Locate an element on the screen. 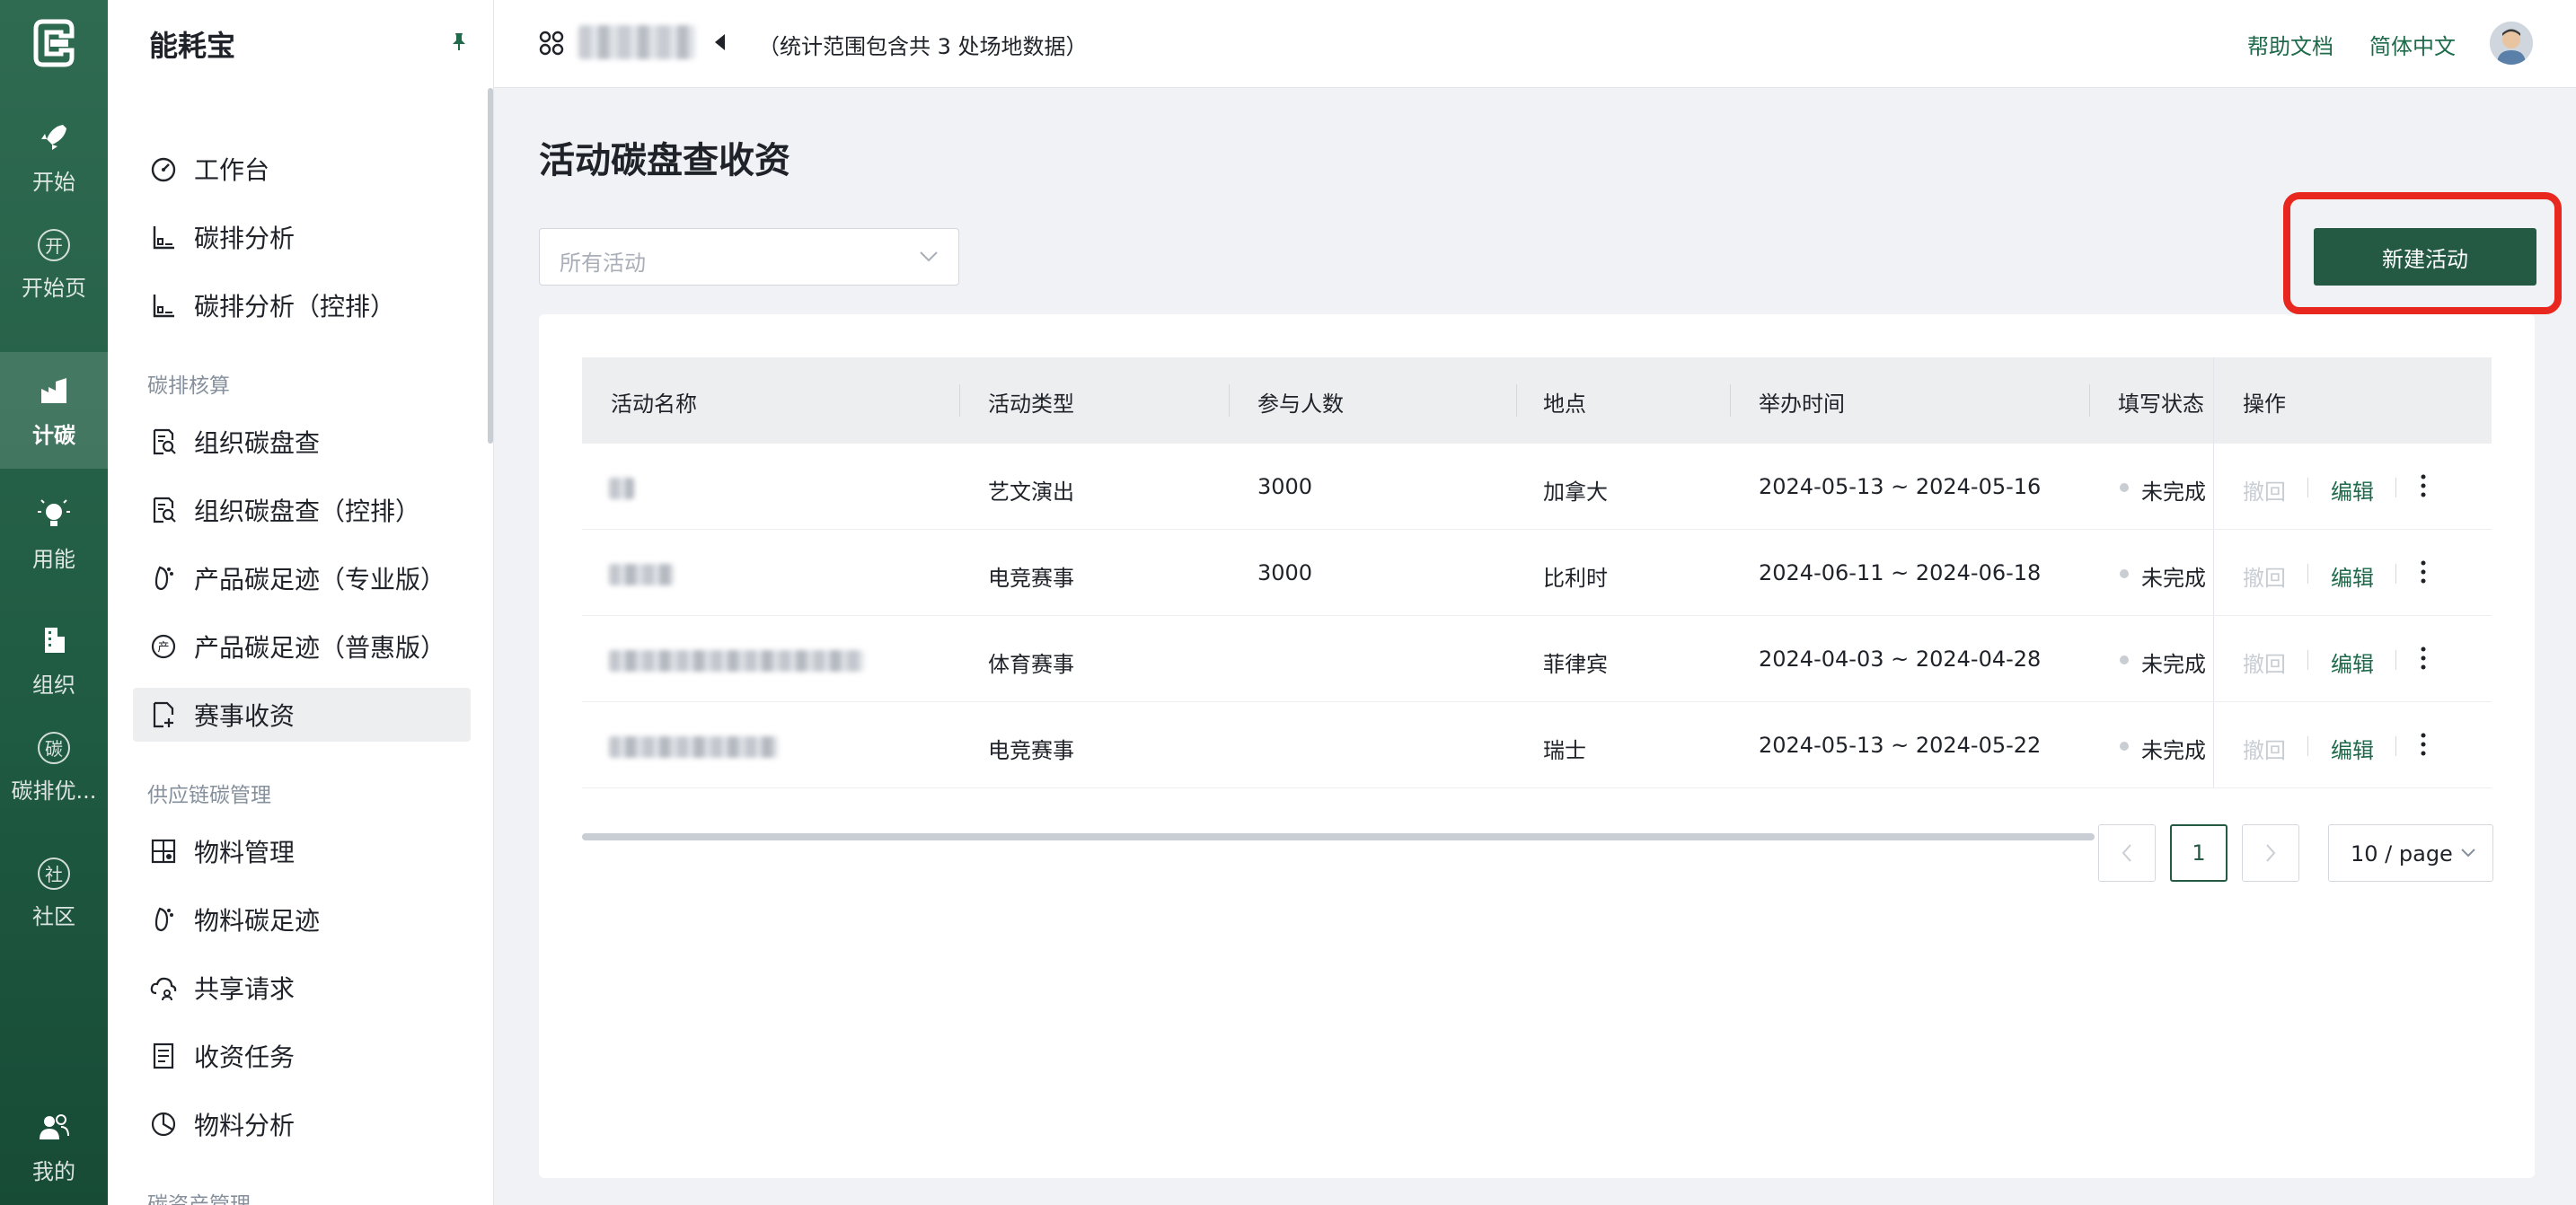  page-size-select: 10 / page is located at coordinates (2410, 853).